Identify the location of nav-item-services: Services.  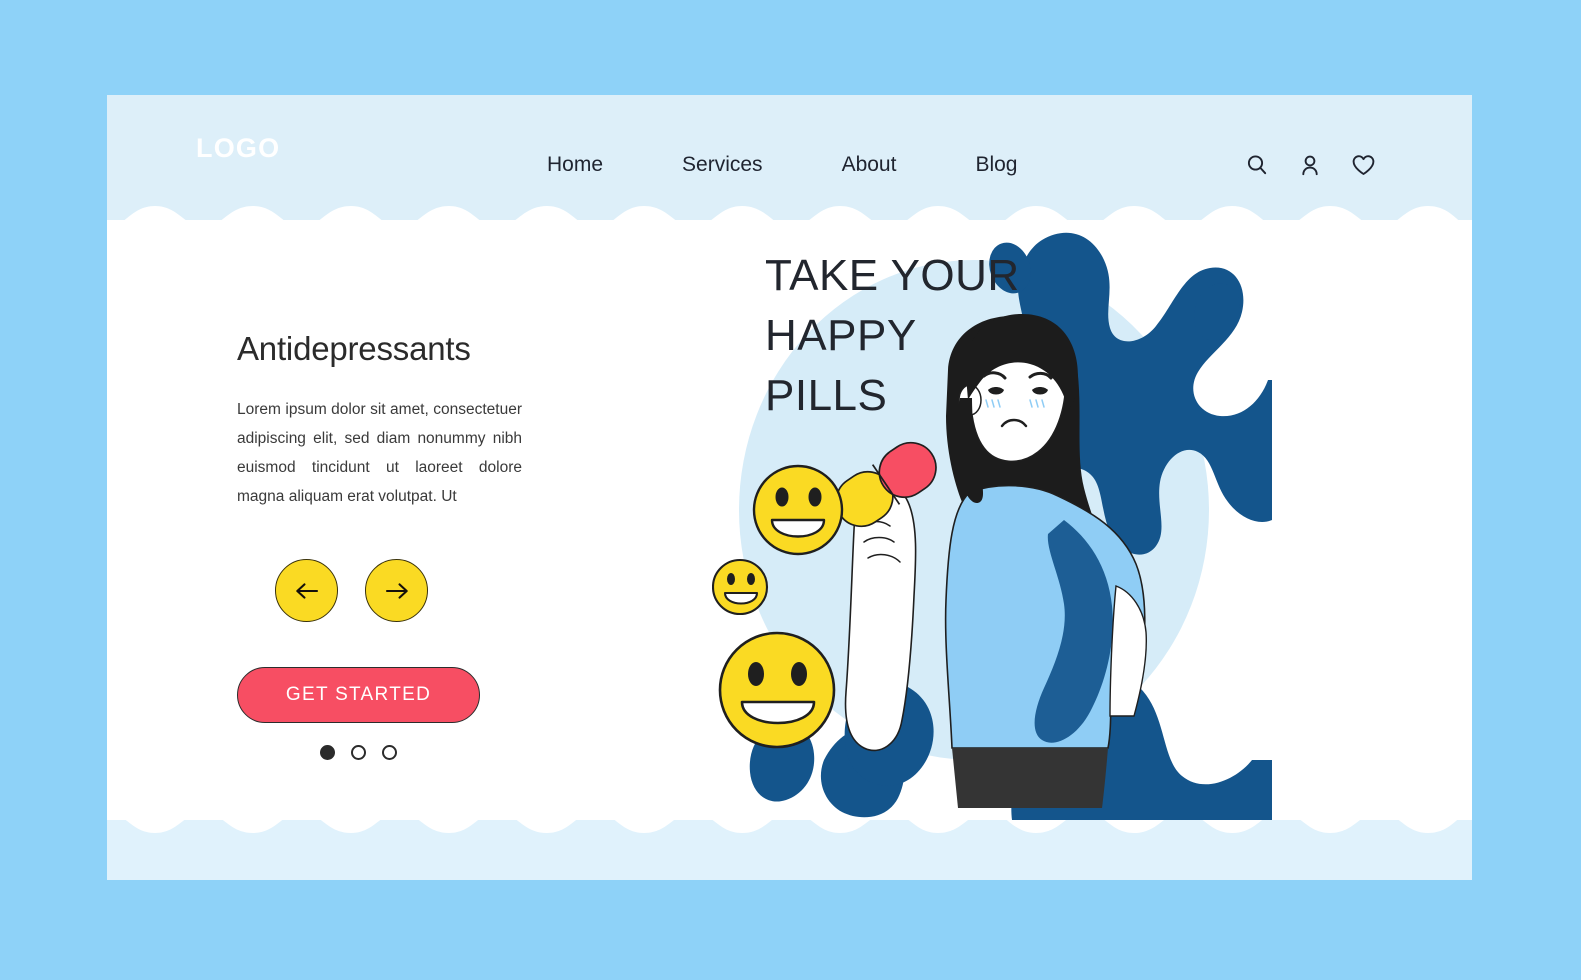
(722, 165).